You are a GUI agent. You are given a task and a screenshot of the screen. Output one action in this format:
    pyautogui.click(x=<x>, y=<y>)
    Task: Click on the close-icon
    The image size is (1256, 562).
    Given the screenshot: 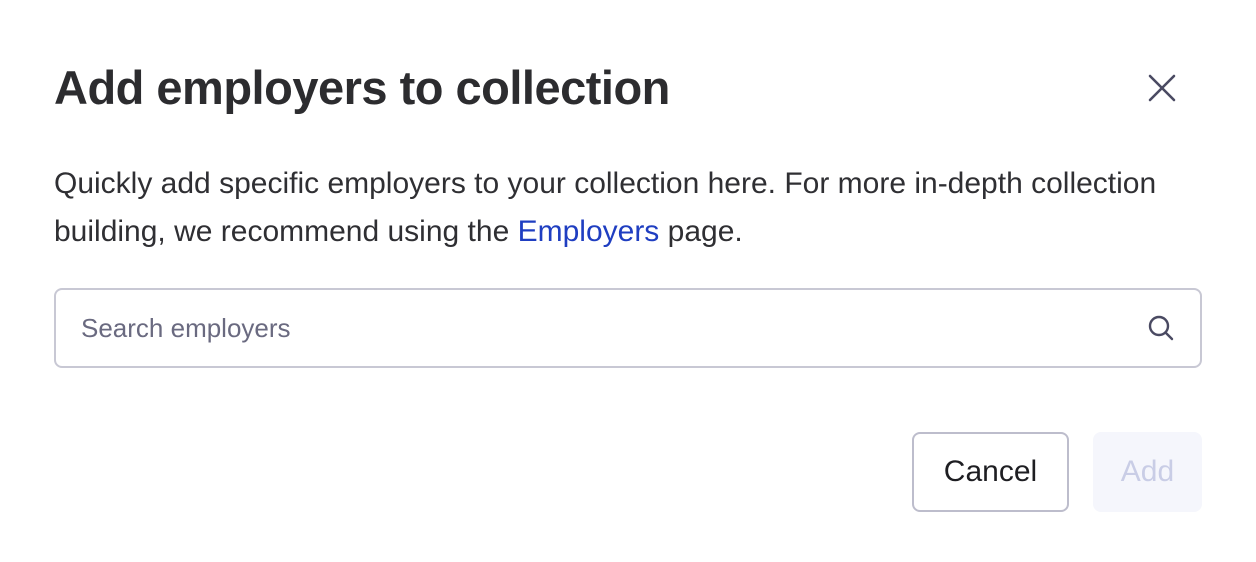 What is the action you would take?
    pyautogui.click(x=1162, y=88)
    